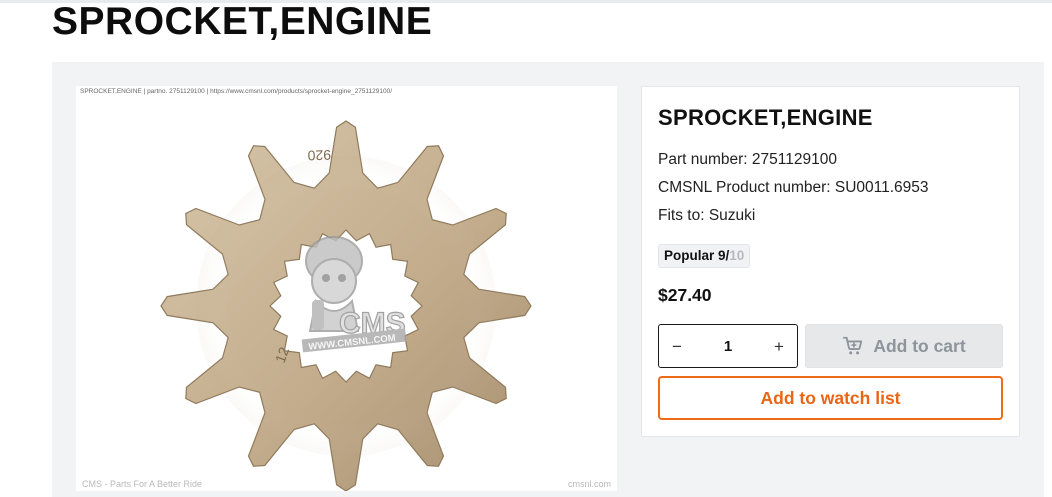  I want to click on add-to-watch-list-button: Add to watch list, so click(830, 398).